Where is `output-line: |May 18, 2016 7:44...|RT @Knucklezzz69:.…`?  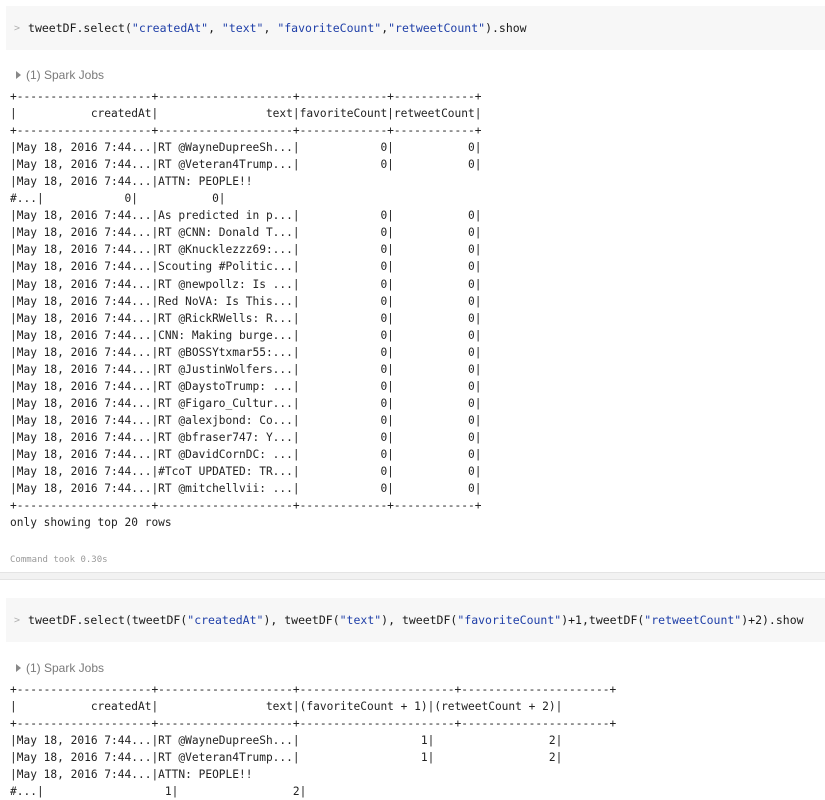
output-line: |May 18, 2016 7:44...|RT @Knucklezzz69:.… is located at coordinates (246, 250).